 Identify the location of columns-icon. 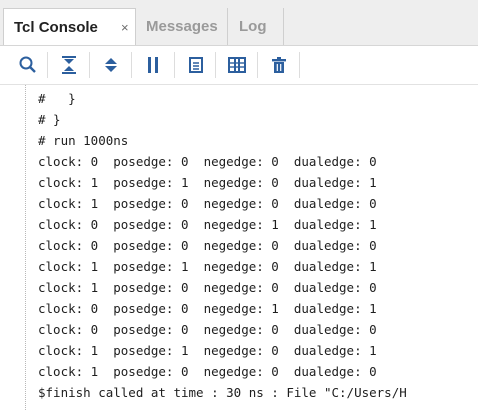
(237, 65).